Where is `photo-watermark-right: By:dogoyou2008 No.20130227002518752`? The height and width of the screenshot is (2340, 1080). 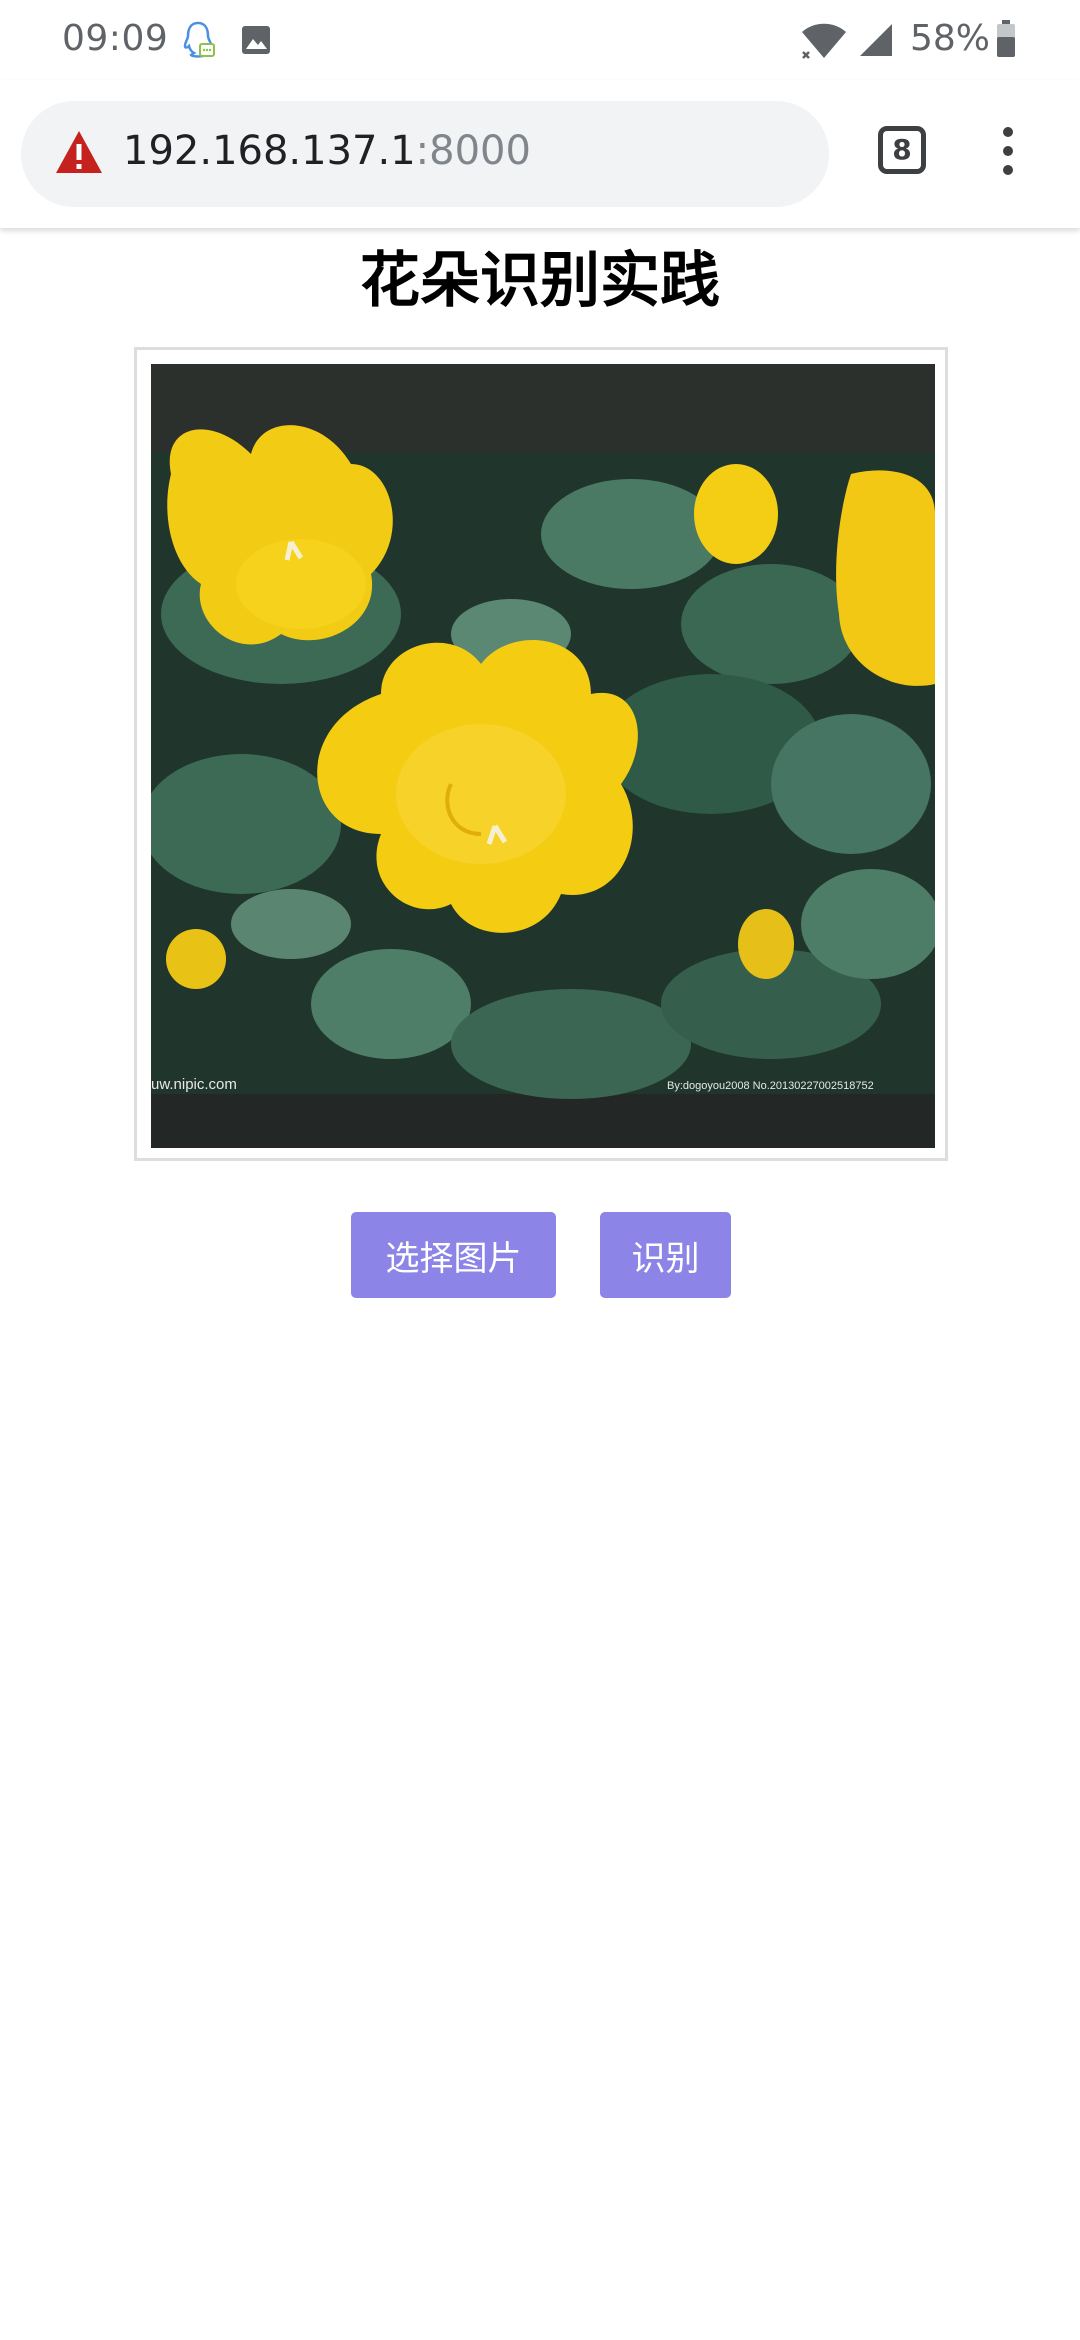
photo-watermark-right: By:dogoyou2008 No.20130227002518752 is located at coordinates (770, 1086).